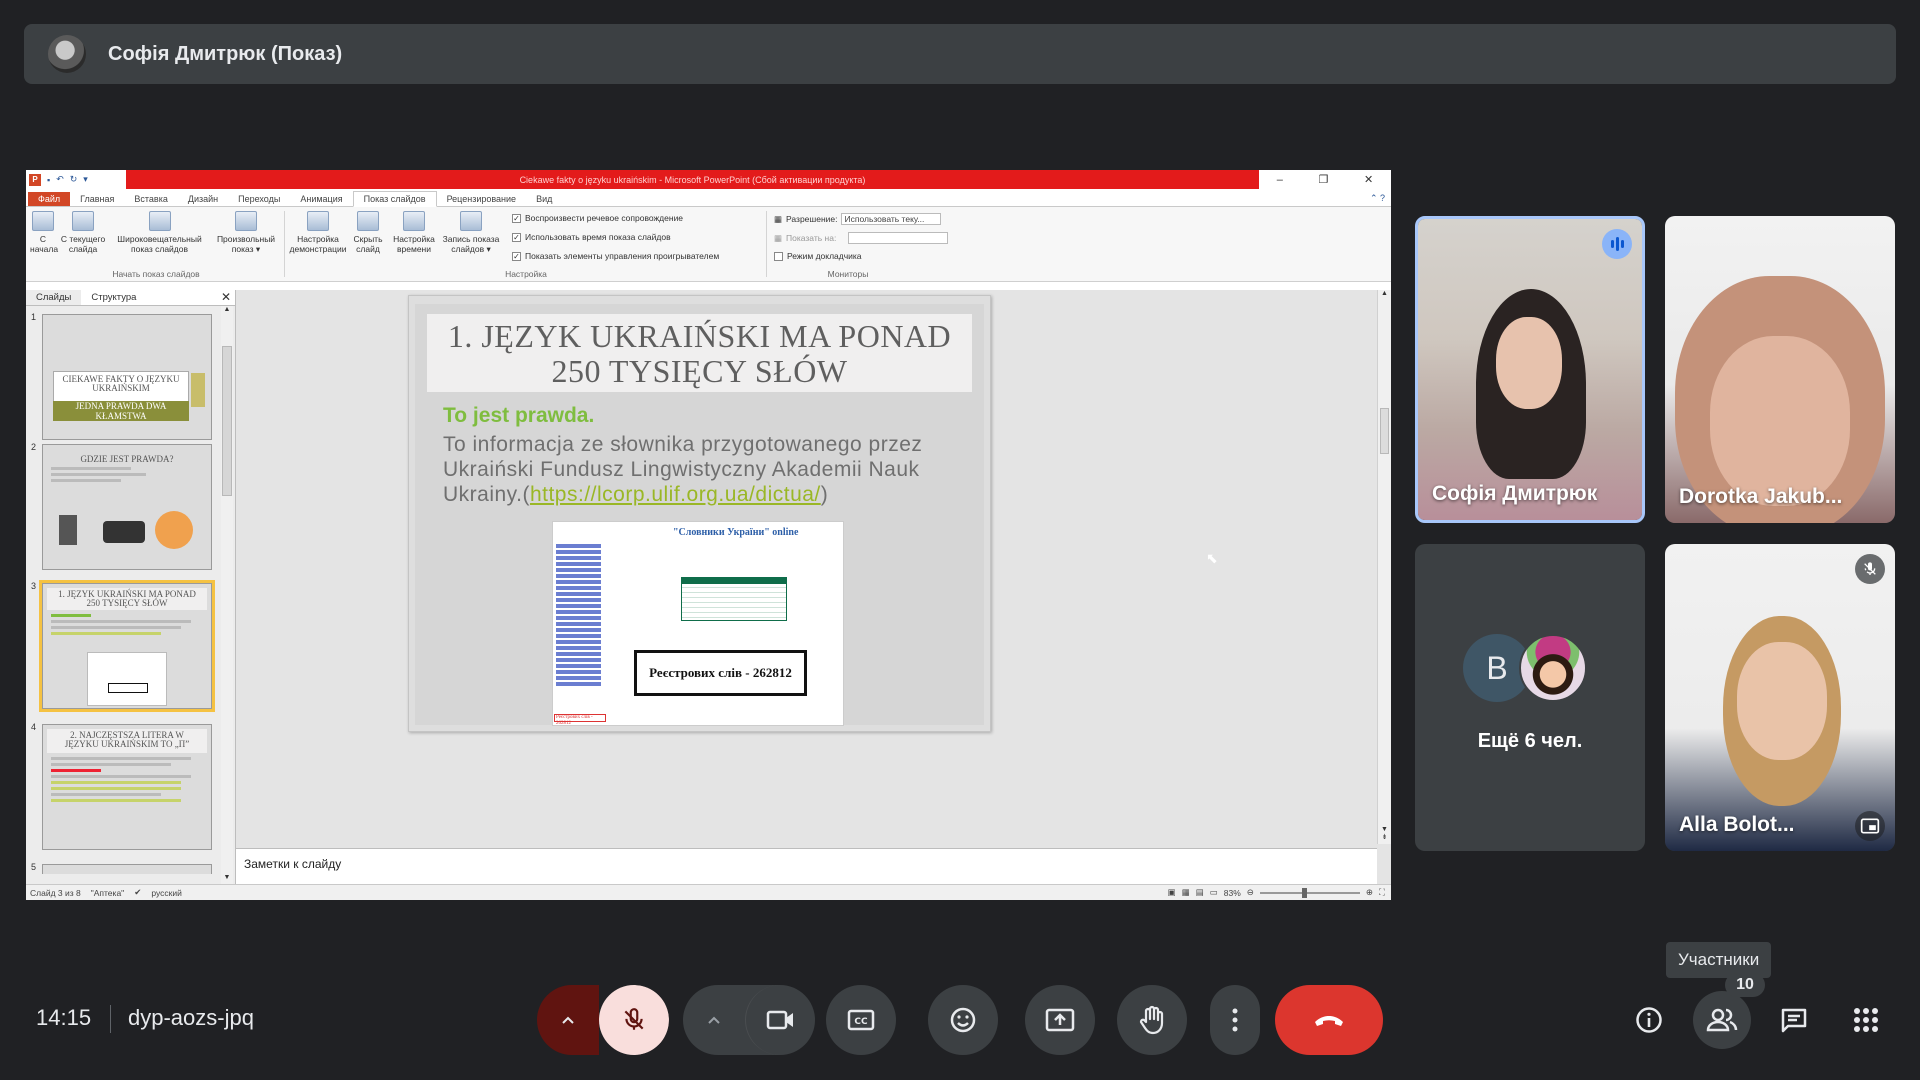 This screenshot has height=1080, width=1920. Describe the element at coordinates (48, 180) in the screenshot. I see `save-icon: ▪` at that location.